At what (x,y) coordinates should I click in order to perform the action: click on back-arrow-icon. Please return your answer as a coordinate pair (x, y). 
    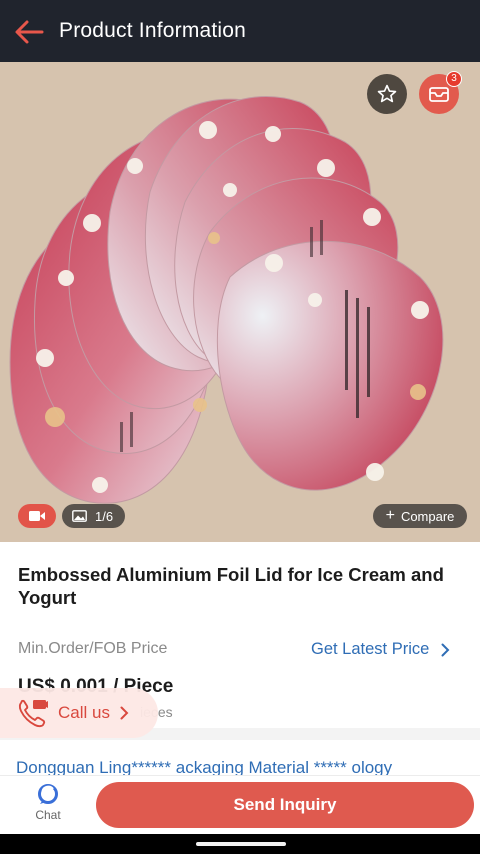
    Looking at the image, I should click on (29, 32).